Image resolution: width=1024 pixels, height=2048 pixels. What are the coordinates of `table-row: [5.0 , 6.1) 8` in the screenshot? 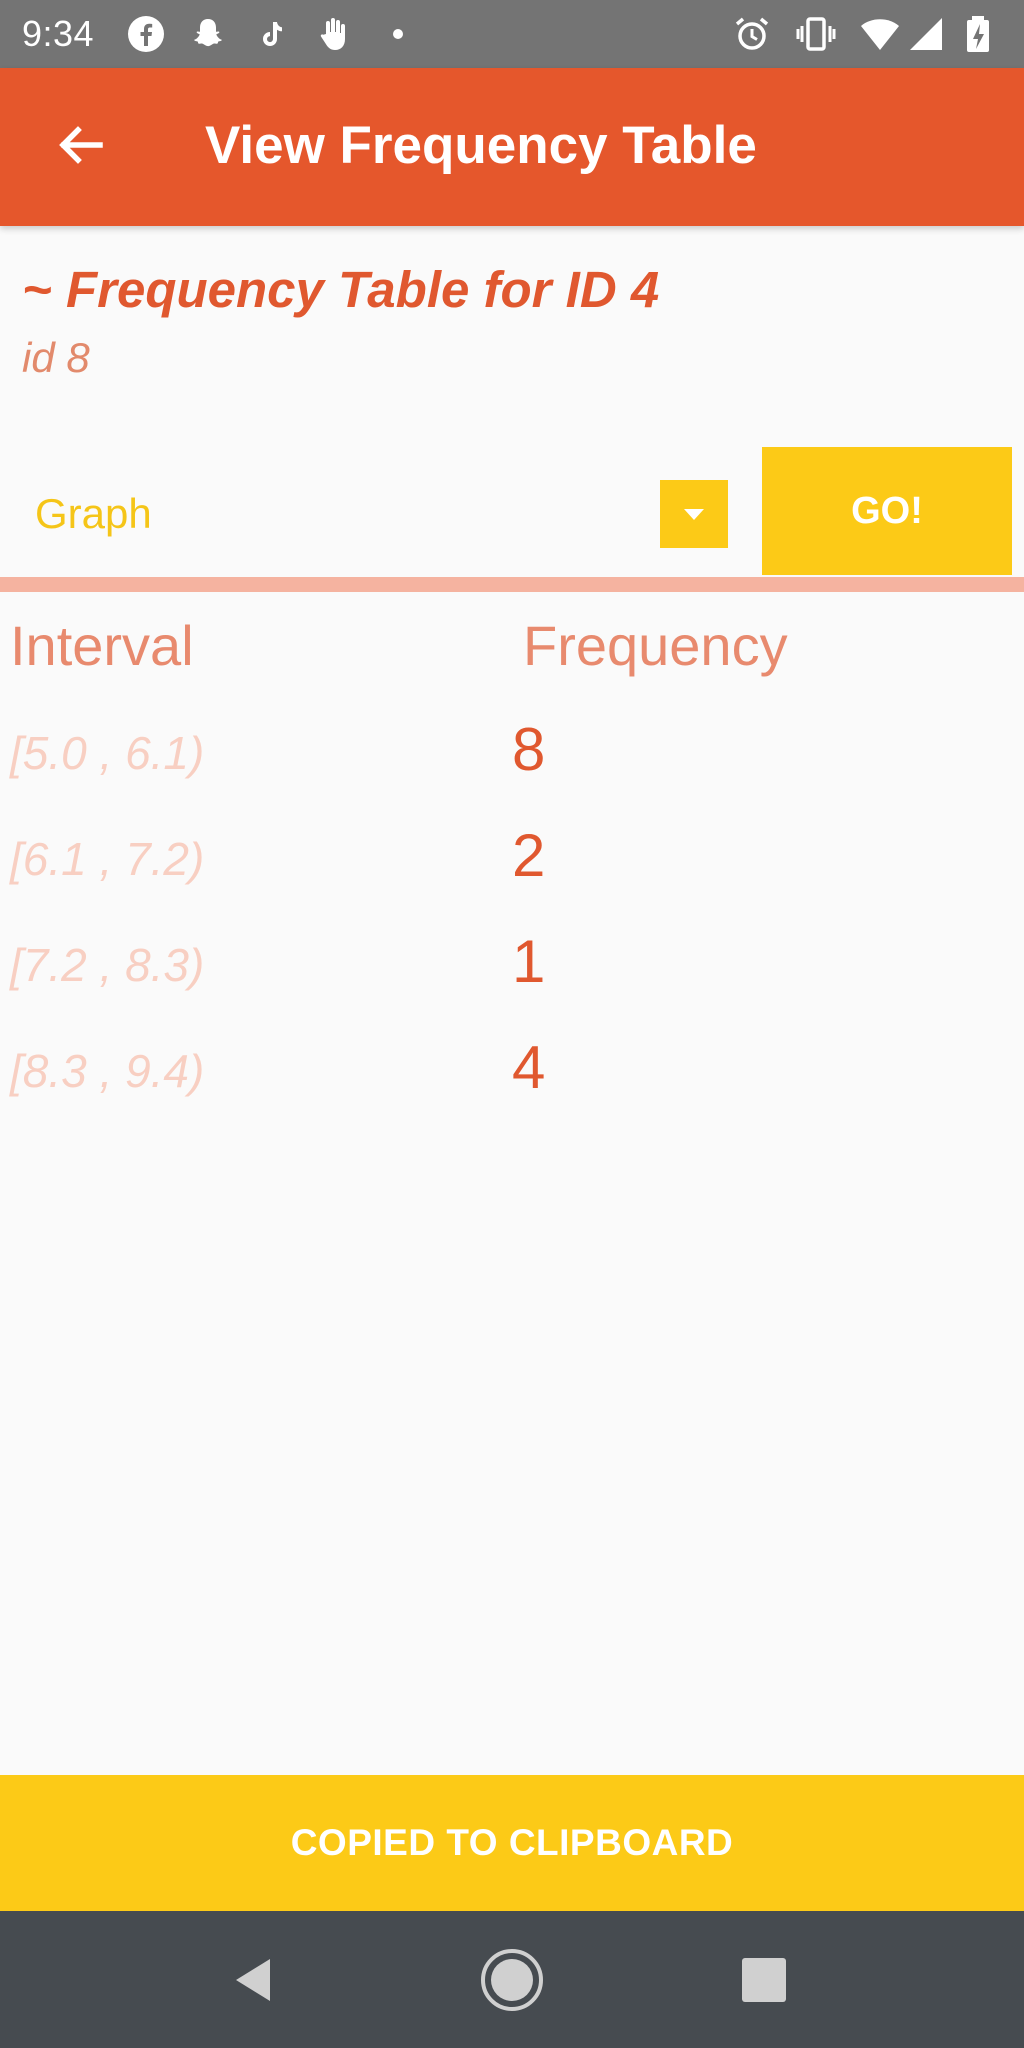 It's located at (512, 753).